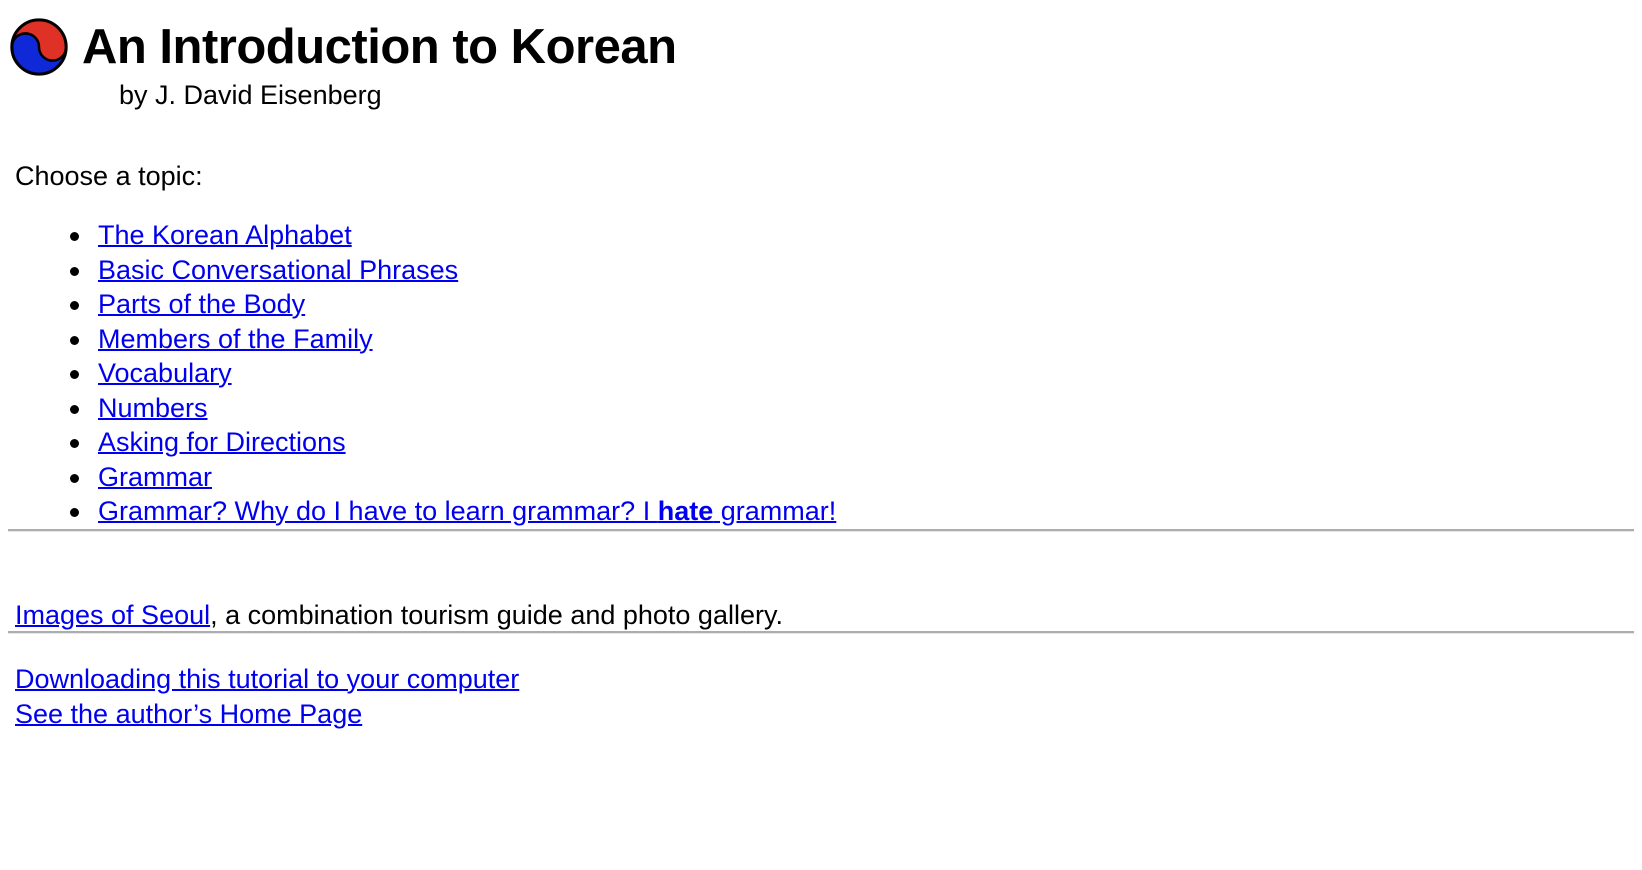 This screenshot has height=870, width=1642. Describe the element at coordinates (109, 176) in the screenshot. I see `choose-topic-label: Choose a topic:` at that location.